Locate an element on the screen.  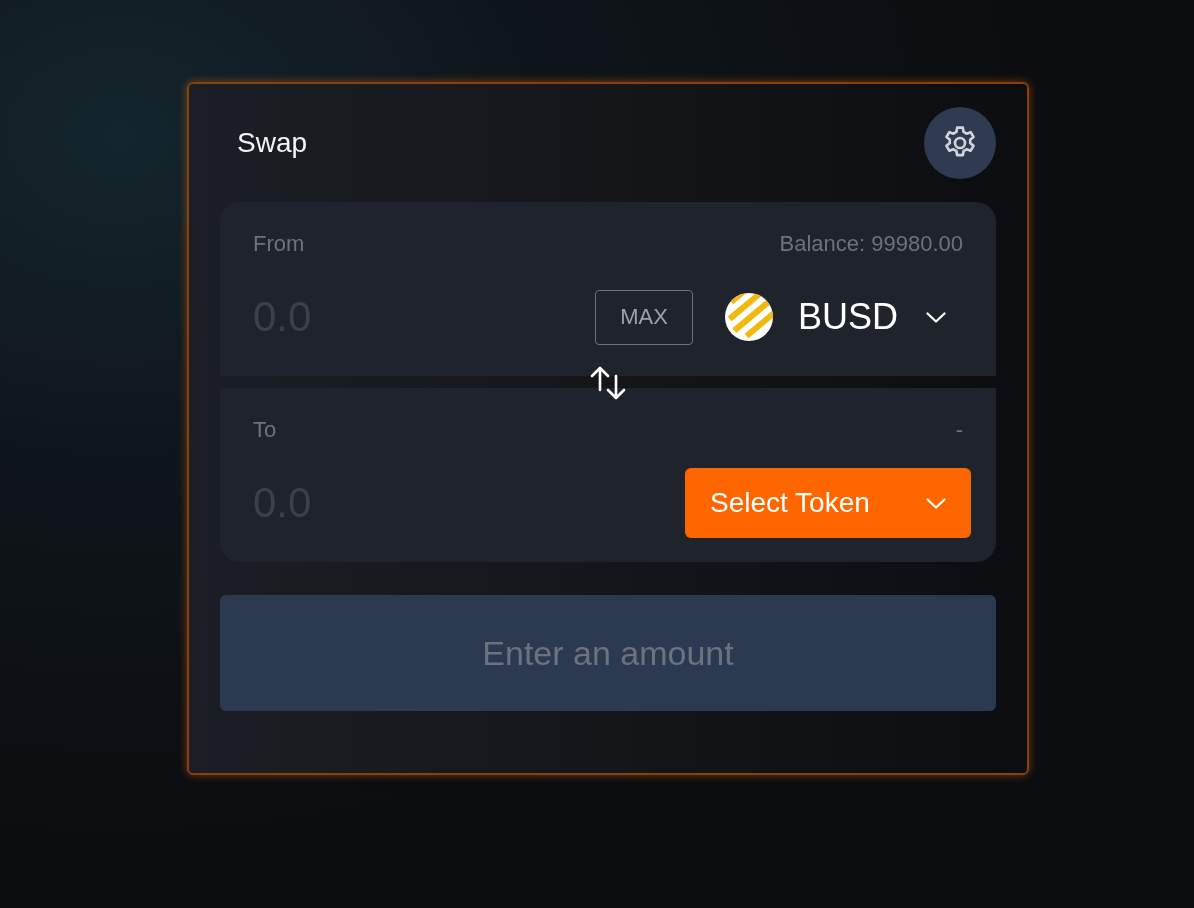
token-selector: BUSD is located at coordinates (847, 317).